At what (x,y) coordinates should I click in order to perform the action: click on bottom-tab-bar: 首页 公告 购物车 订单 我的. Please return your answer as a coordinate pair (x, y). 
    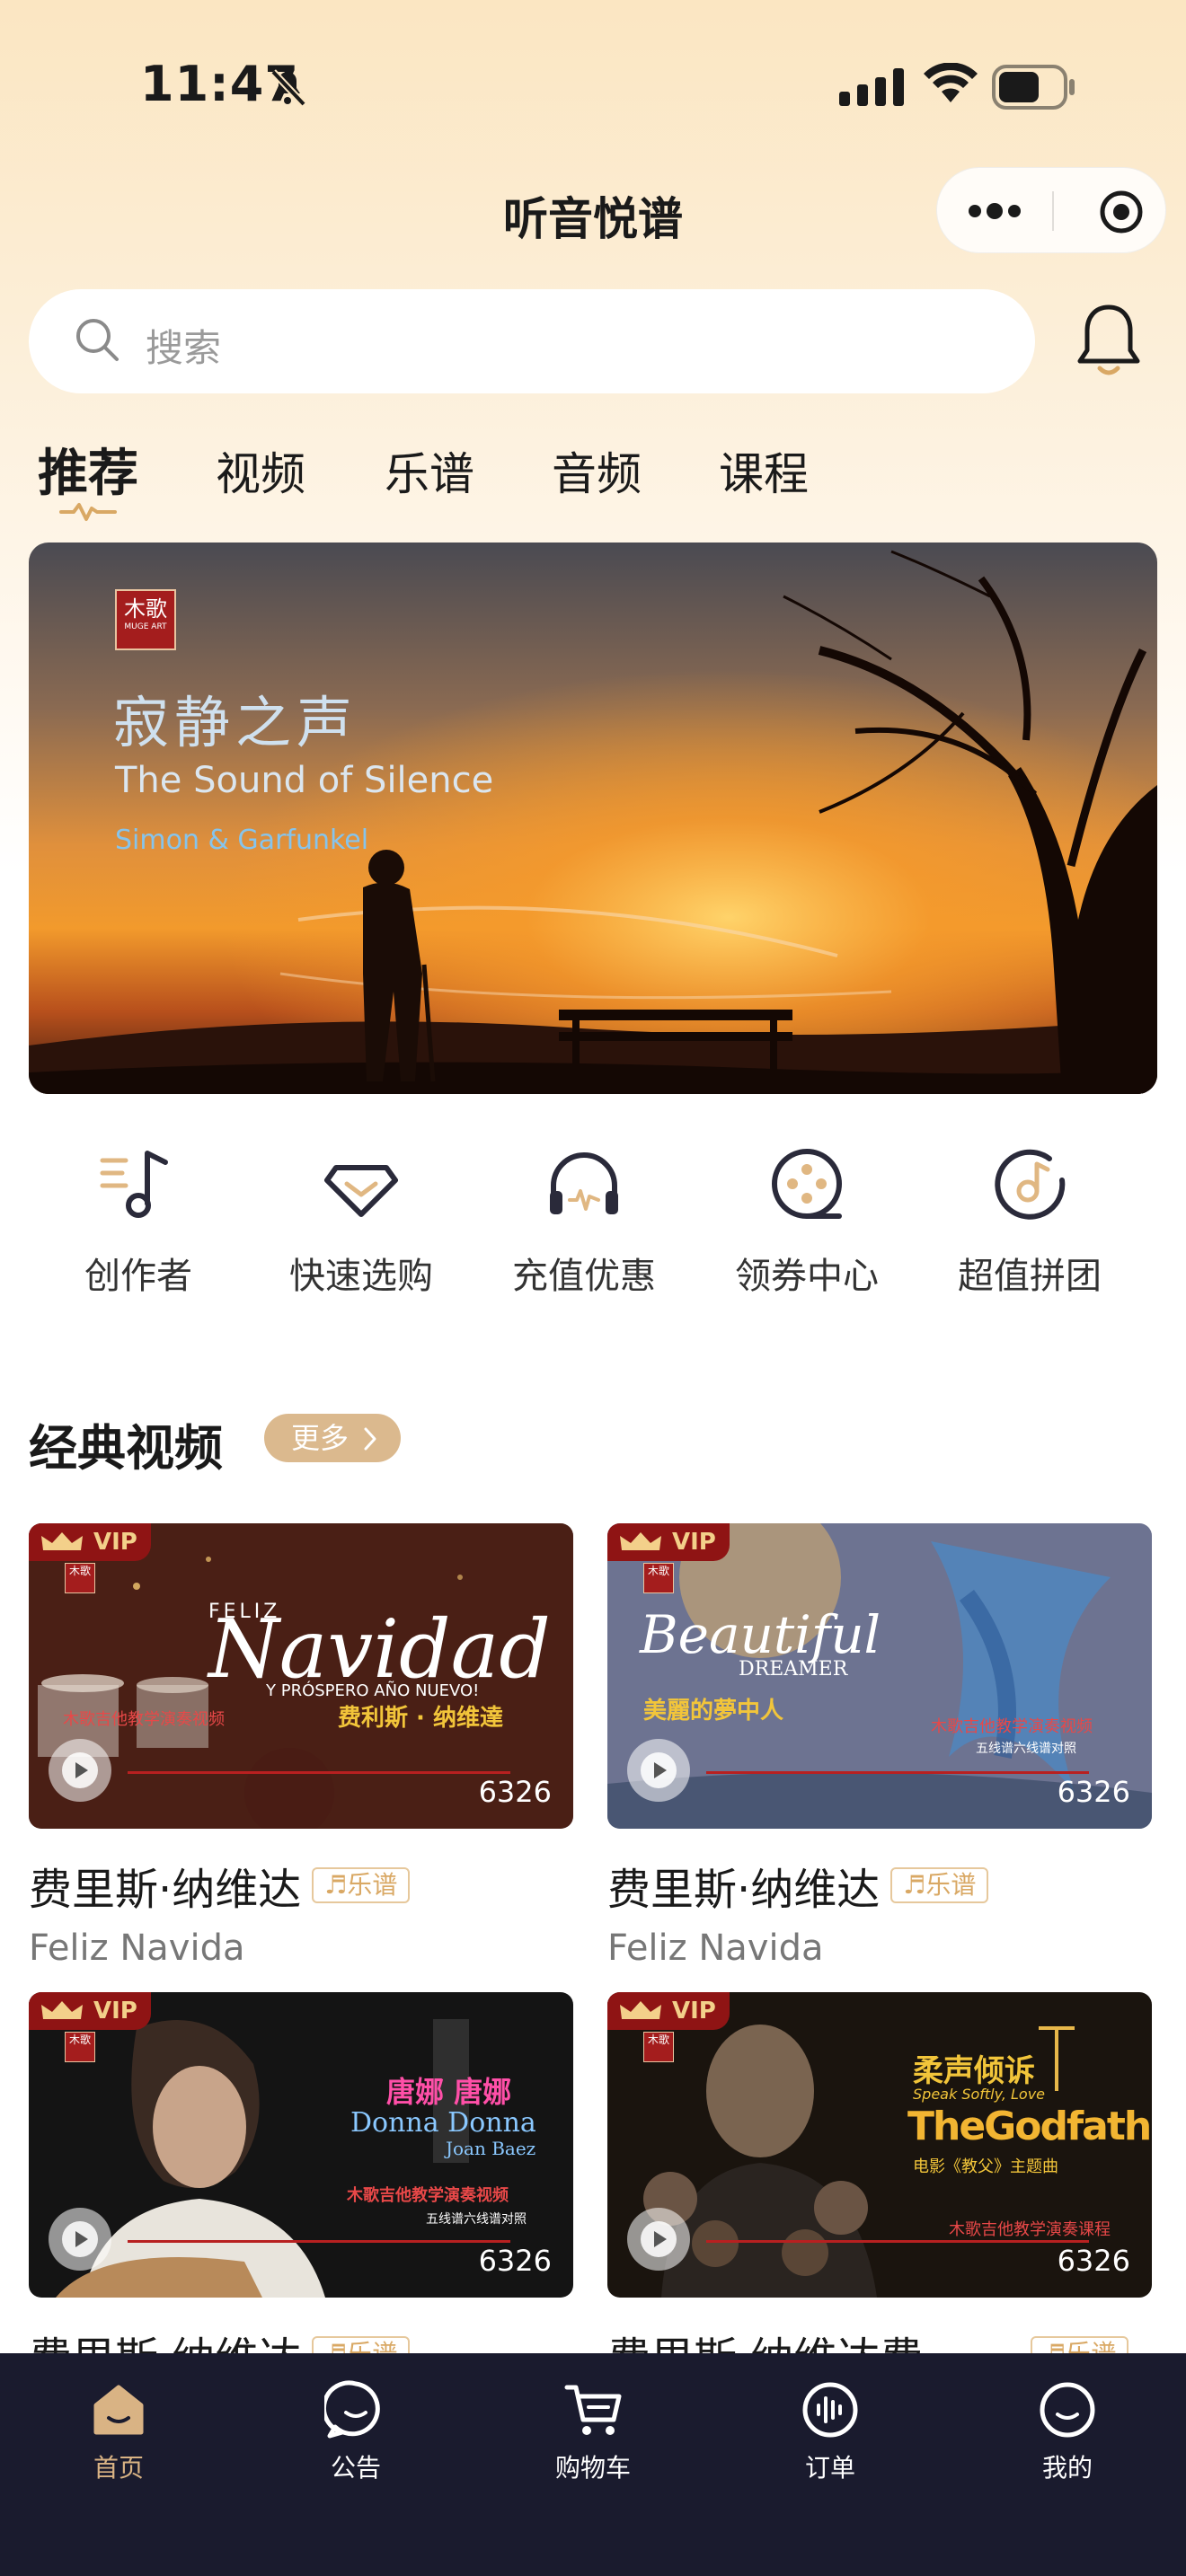
    Looking at the image, I should click on (593, 2464).